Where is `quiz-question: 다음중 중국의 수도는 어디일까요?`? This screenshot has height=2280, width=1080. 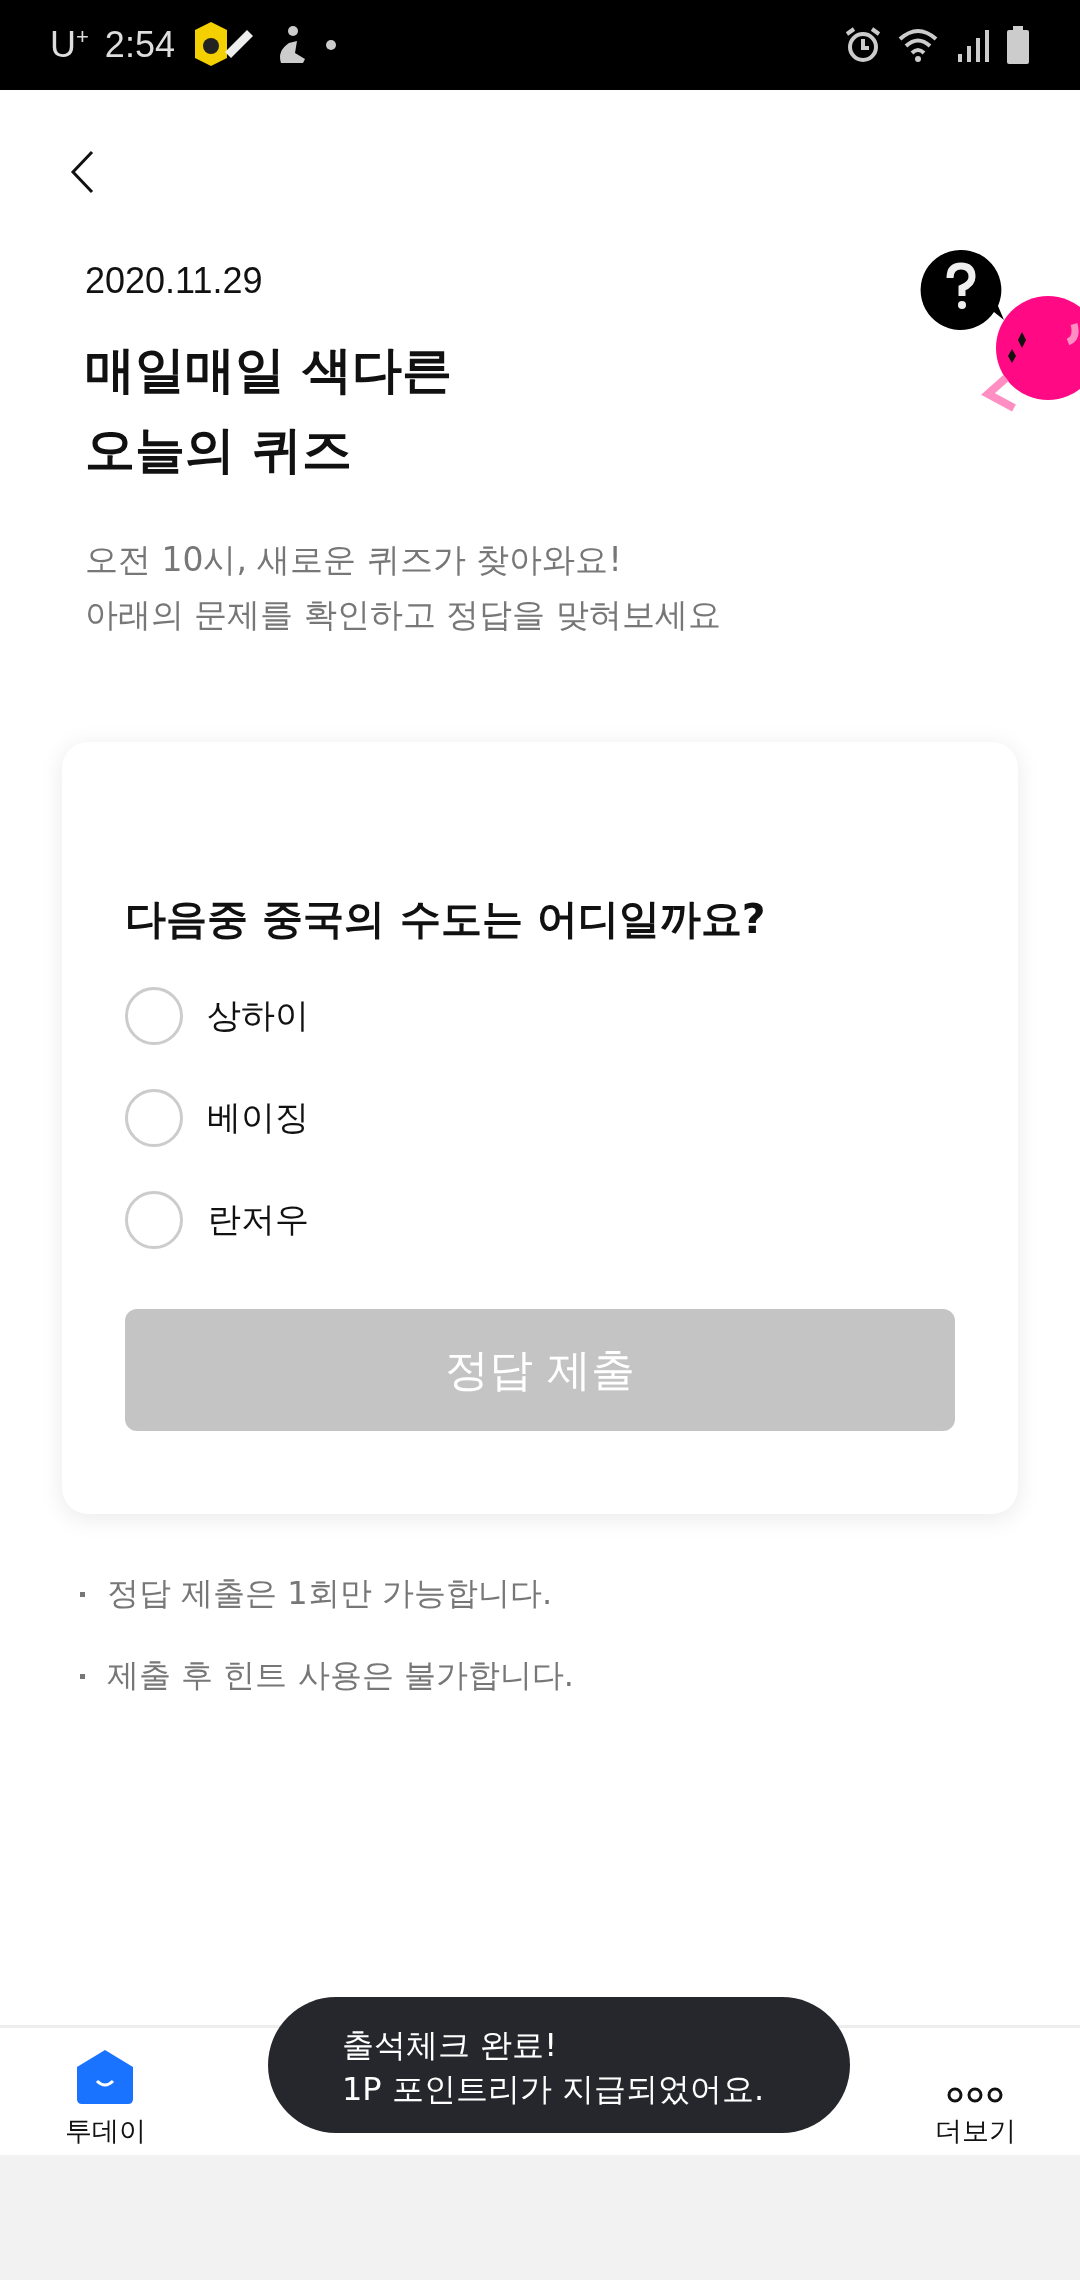
quiz-question: 다음중 중국의 수도는 어디일까요? is located at coordinates (446, 919).